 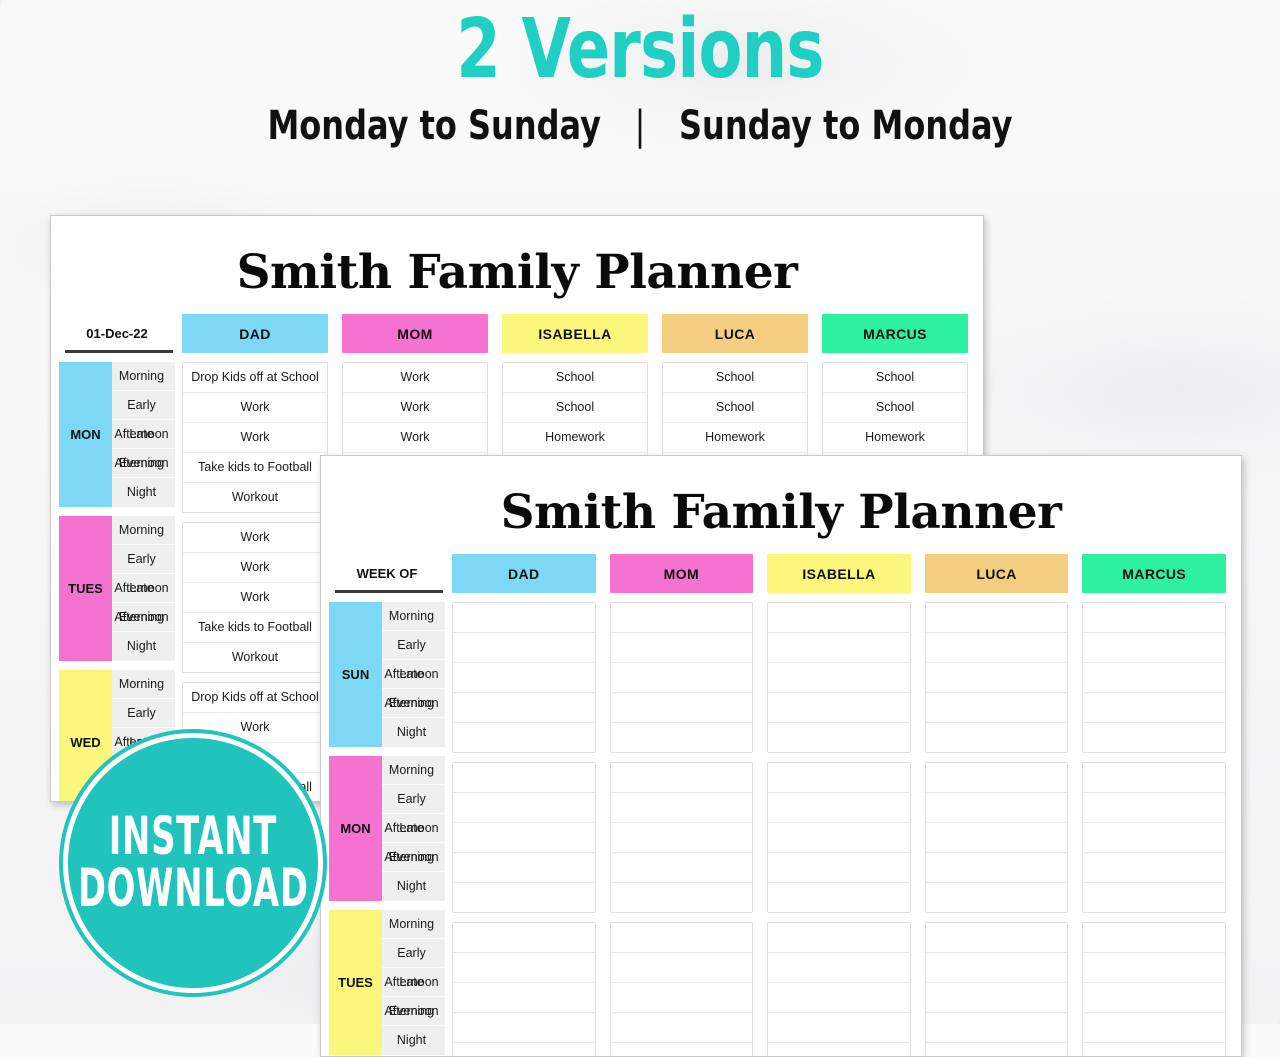 I want to click on date-label: 01-Dec-22, so click(x=117, y=339).